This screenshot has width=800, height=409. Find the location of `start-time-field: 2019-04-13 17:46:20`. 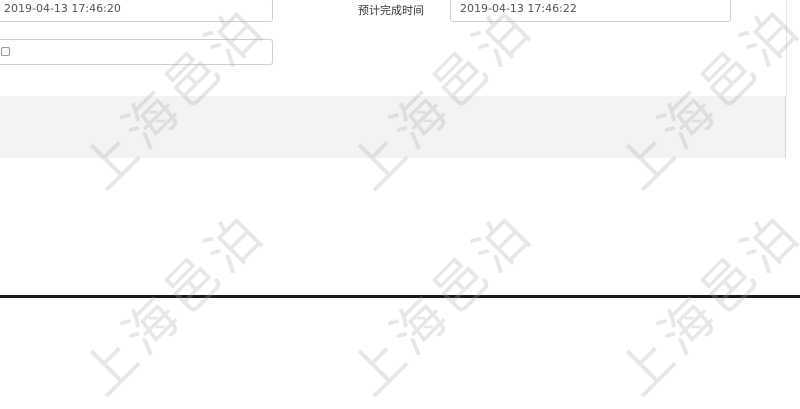

start-time-field: 2019-04-13 17:46:20 is located at coordinates (136, 11).